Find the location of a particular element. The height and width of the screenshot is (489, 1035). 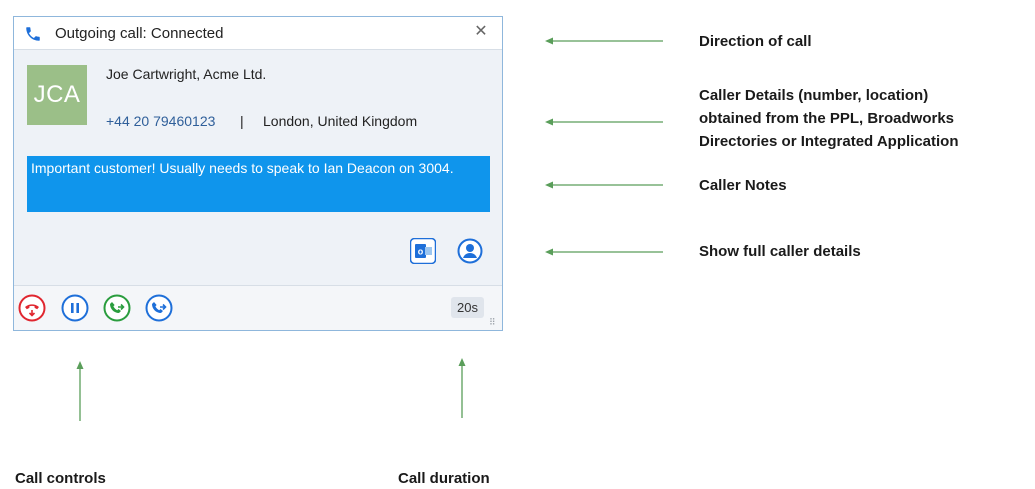

annotation-caller-details-line-3: Directories or Integrated Application is located at coordinates (829, 141).